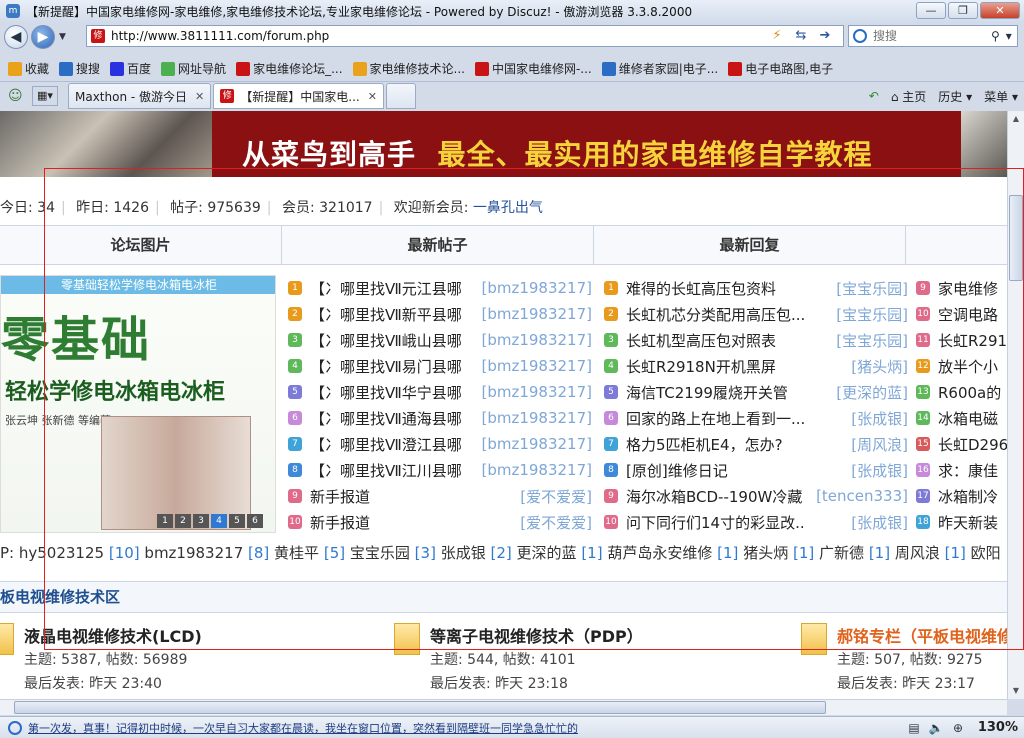 The width and height of the screenshot is (1024, 738). I want to click on list-item: 4 【冫哪里找Ⅶ易门县哪 [bmz1983217], so click(441, 366).